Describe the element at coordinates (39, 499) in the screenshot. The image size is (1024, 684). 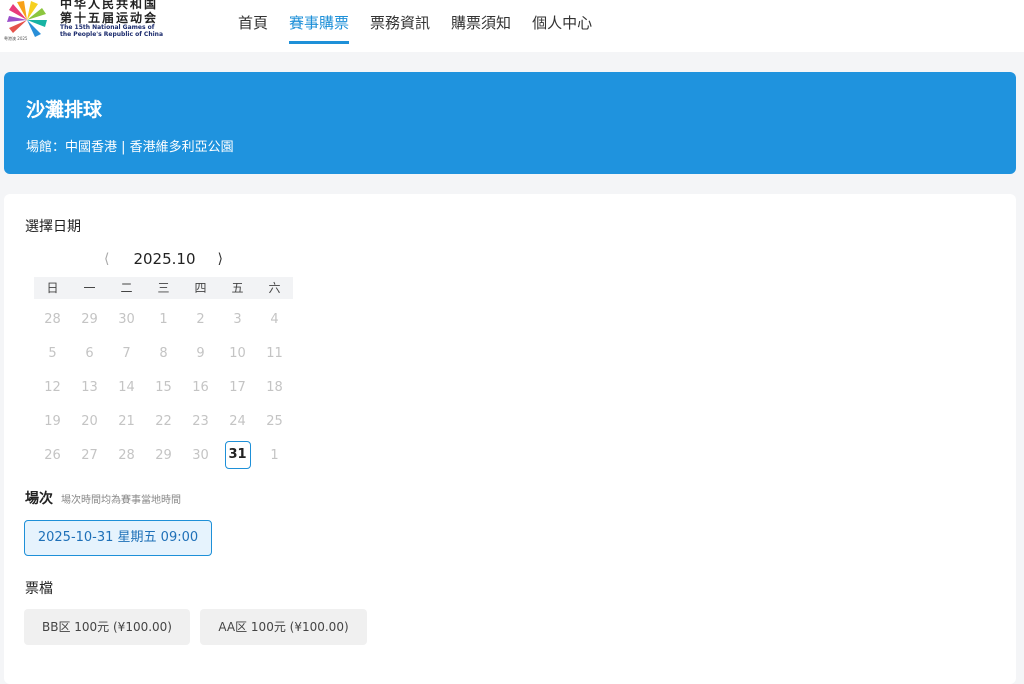
I see `session-label: 場次` at that location.